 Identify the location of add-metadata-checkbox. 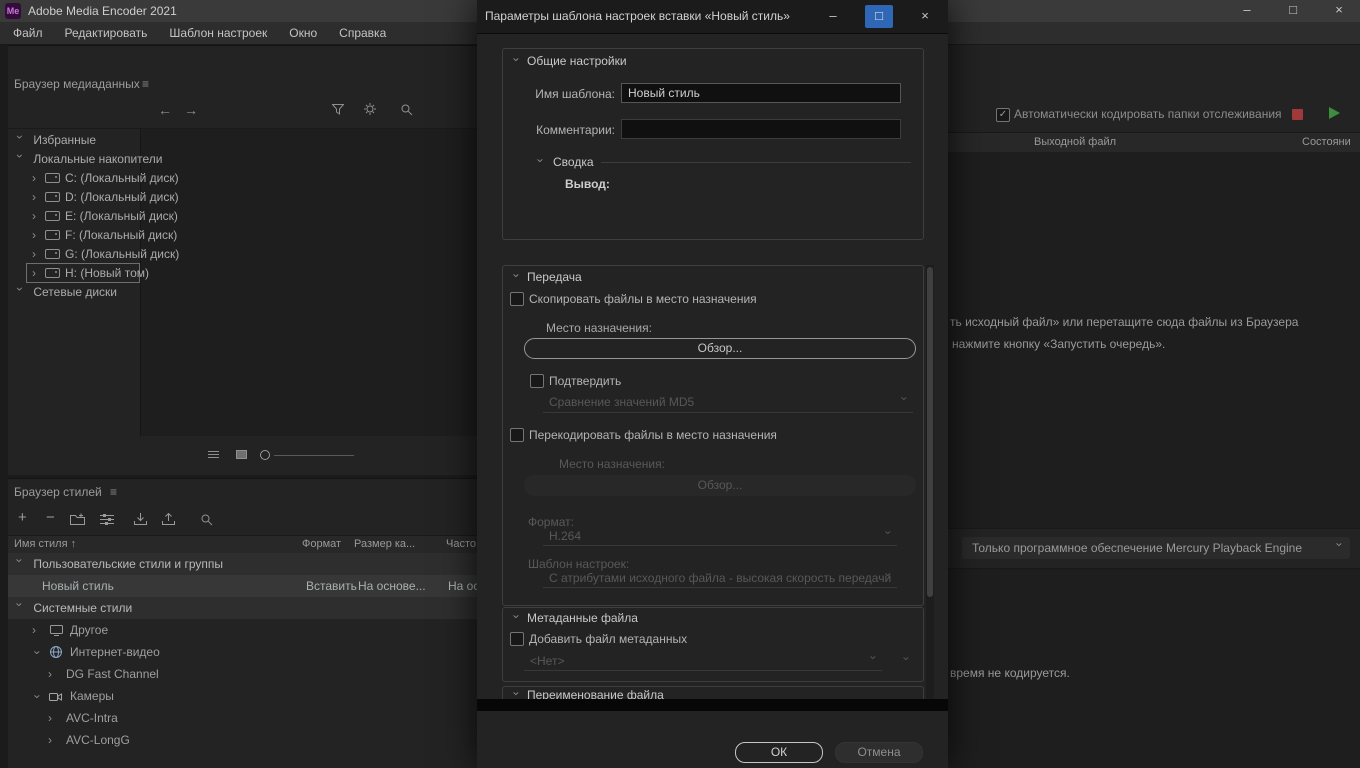
(517, 639).